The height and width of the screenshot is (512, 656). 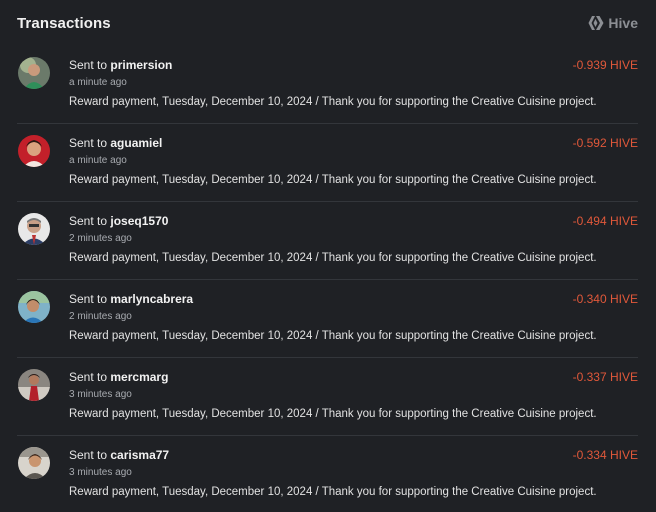 What do you see at coordinates (141, 65) in the screenshot?
I see `recipient-username: primersion` at bounding box center [141, 65].